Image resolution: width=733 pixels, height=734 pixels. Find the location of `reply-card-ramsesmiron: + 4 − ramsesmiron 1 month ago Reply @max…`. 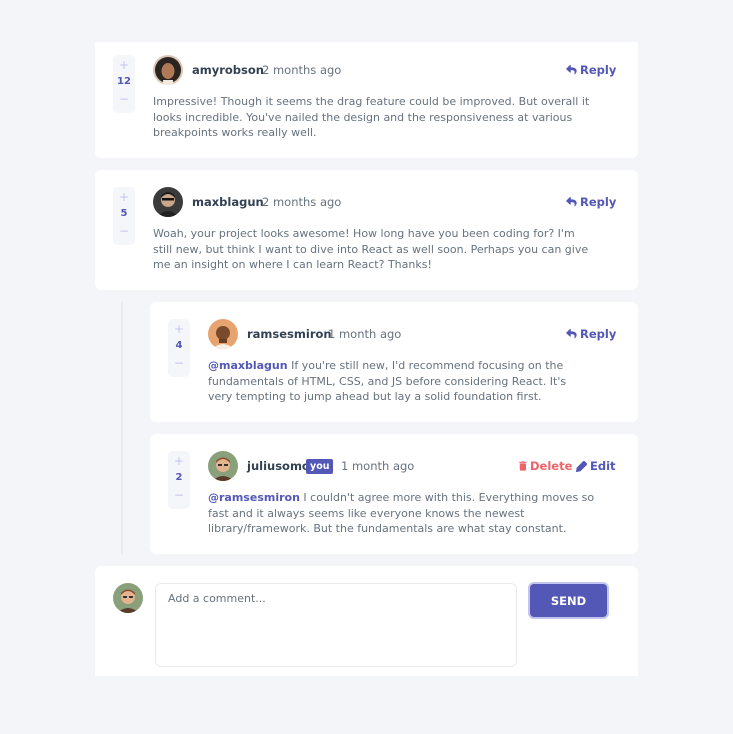

reply-card-ramsesmiron: + 4 − ramsesmiron 1 month ago Reply @max… is located at coordinates (394, 362).